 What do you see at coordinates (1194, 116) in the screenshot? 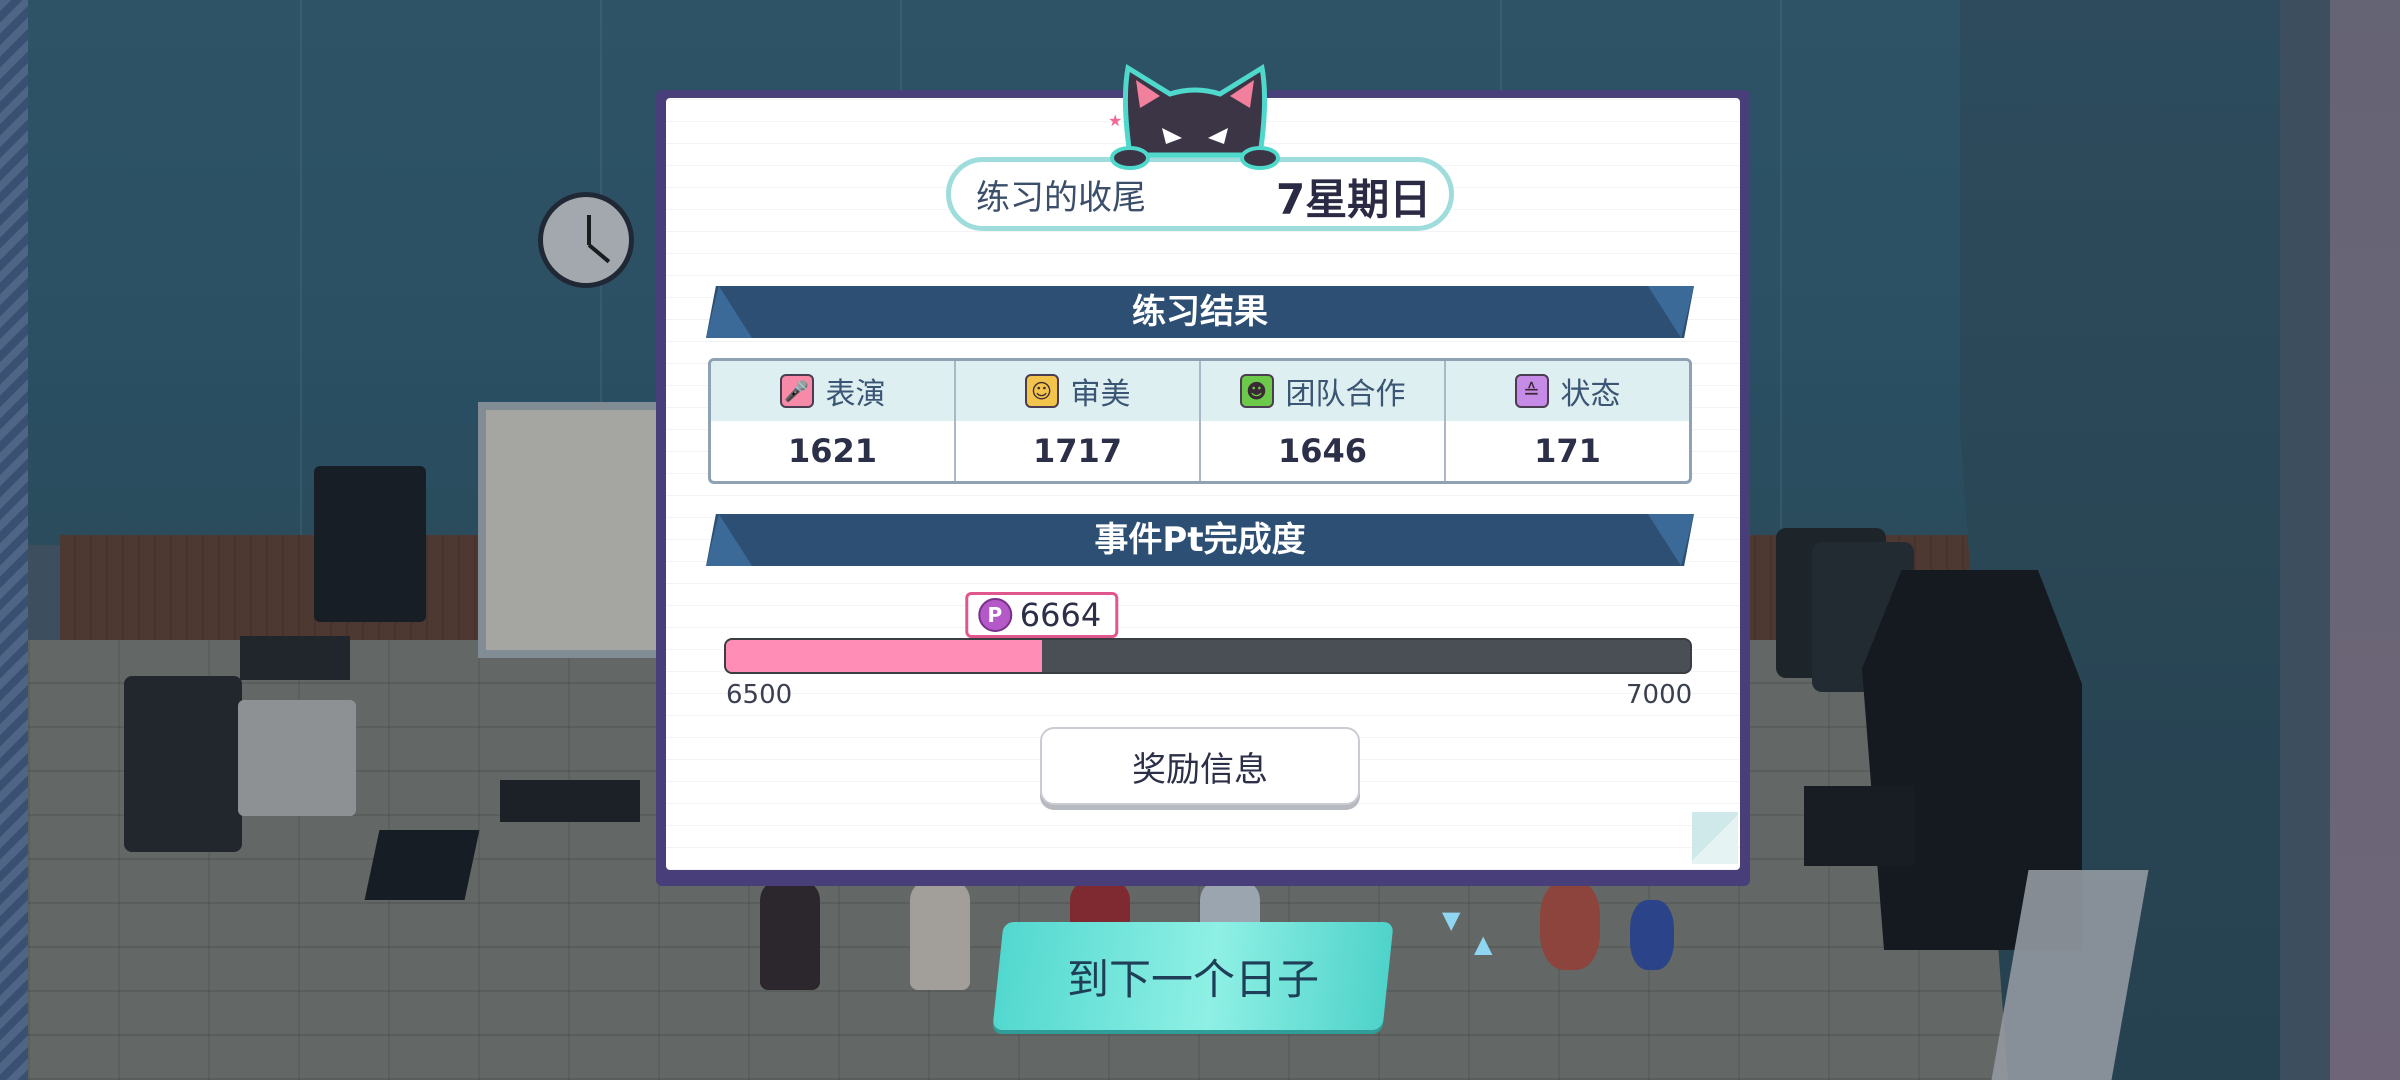
I see `cat-mascot-icon: ★` at bounding box center [1194, 116].